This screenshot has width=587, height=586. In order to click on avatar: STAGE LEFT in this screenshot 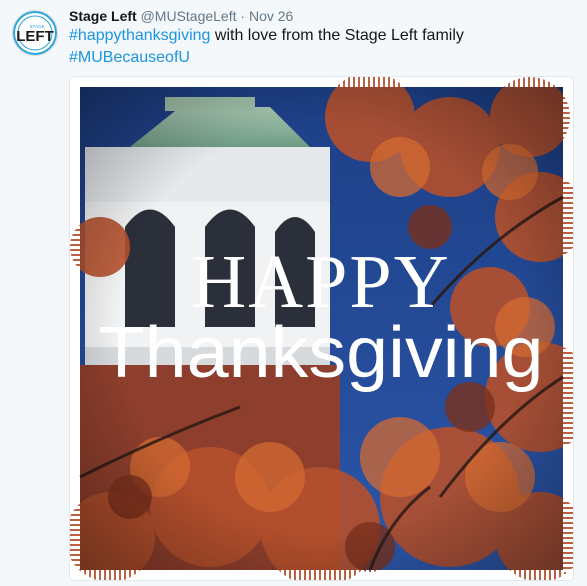, I will do `click(35, 33)`.